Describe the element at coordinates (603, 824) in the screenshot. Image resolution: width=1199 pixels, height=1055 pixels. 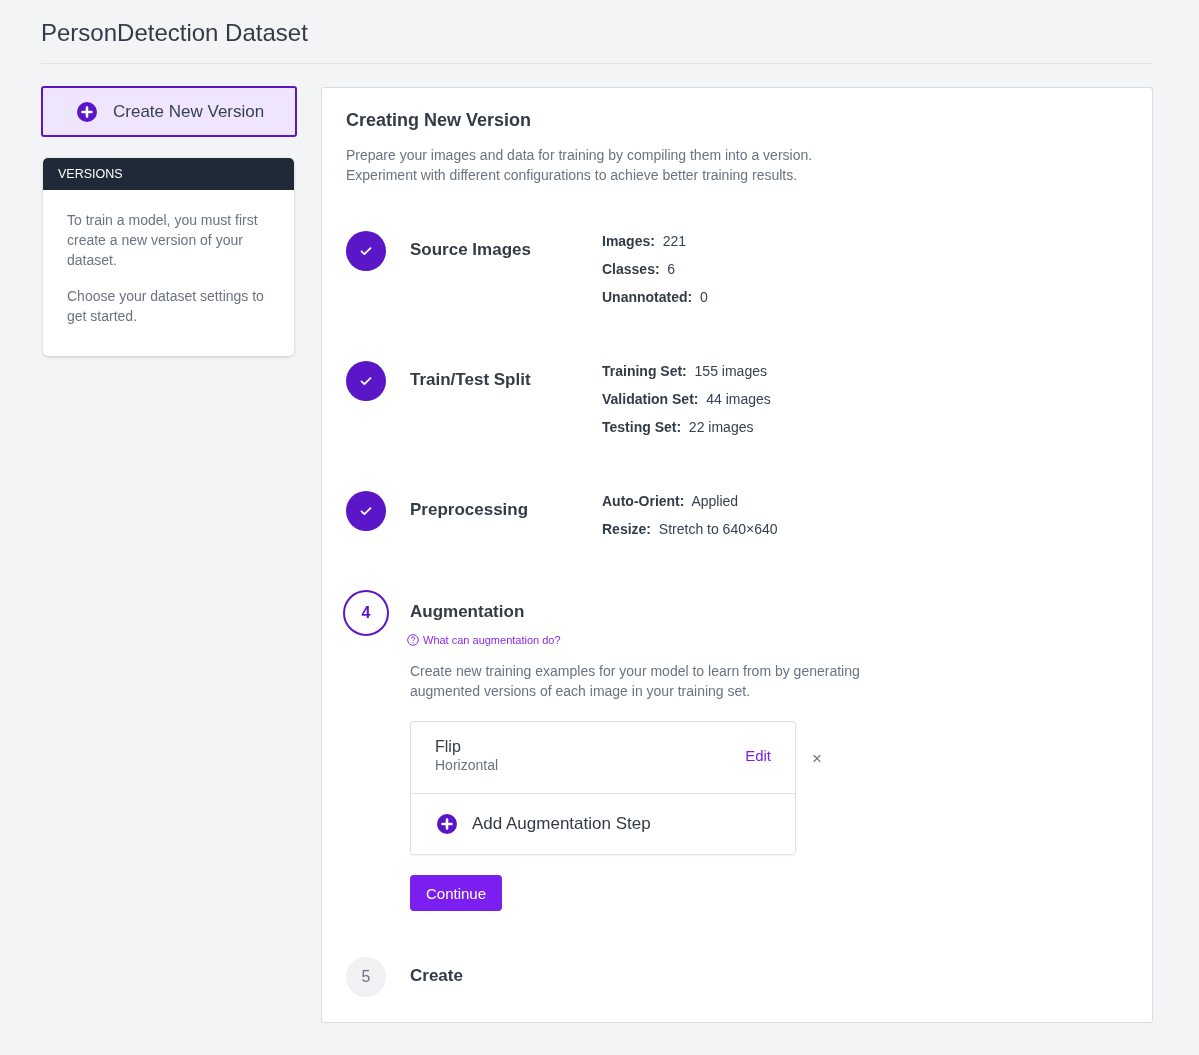
I see `add-augmentation-button: Add Augmentation Step` at that location.